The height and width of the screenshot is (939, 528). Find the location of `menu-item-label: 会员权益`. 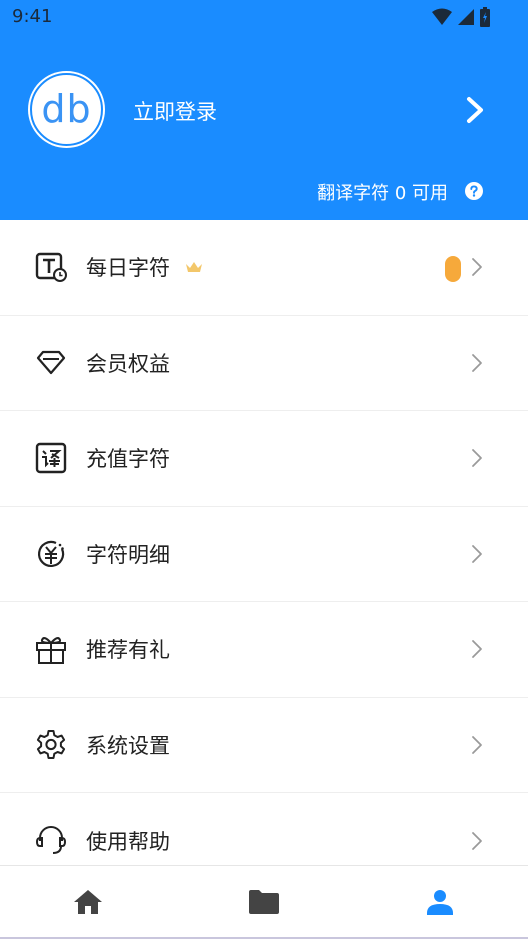

menu-item-label: 会员权益 is located at coordinates (128, 363).